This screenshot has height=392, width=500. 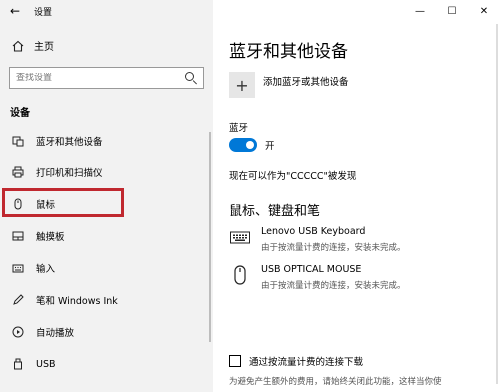 I want to click on add-device-label: 添加蓝牙或其他设备, so click(x=306, y=82).